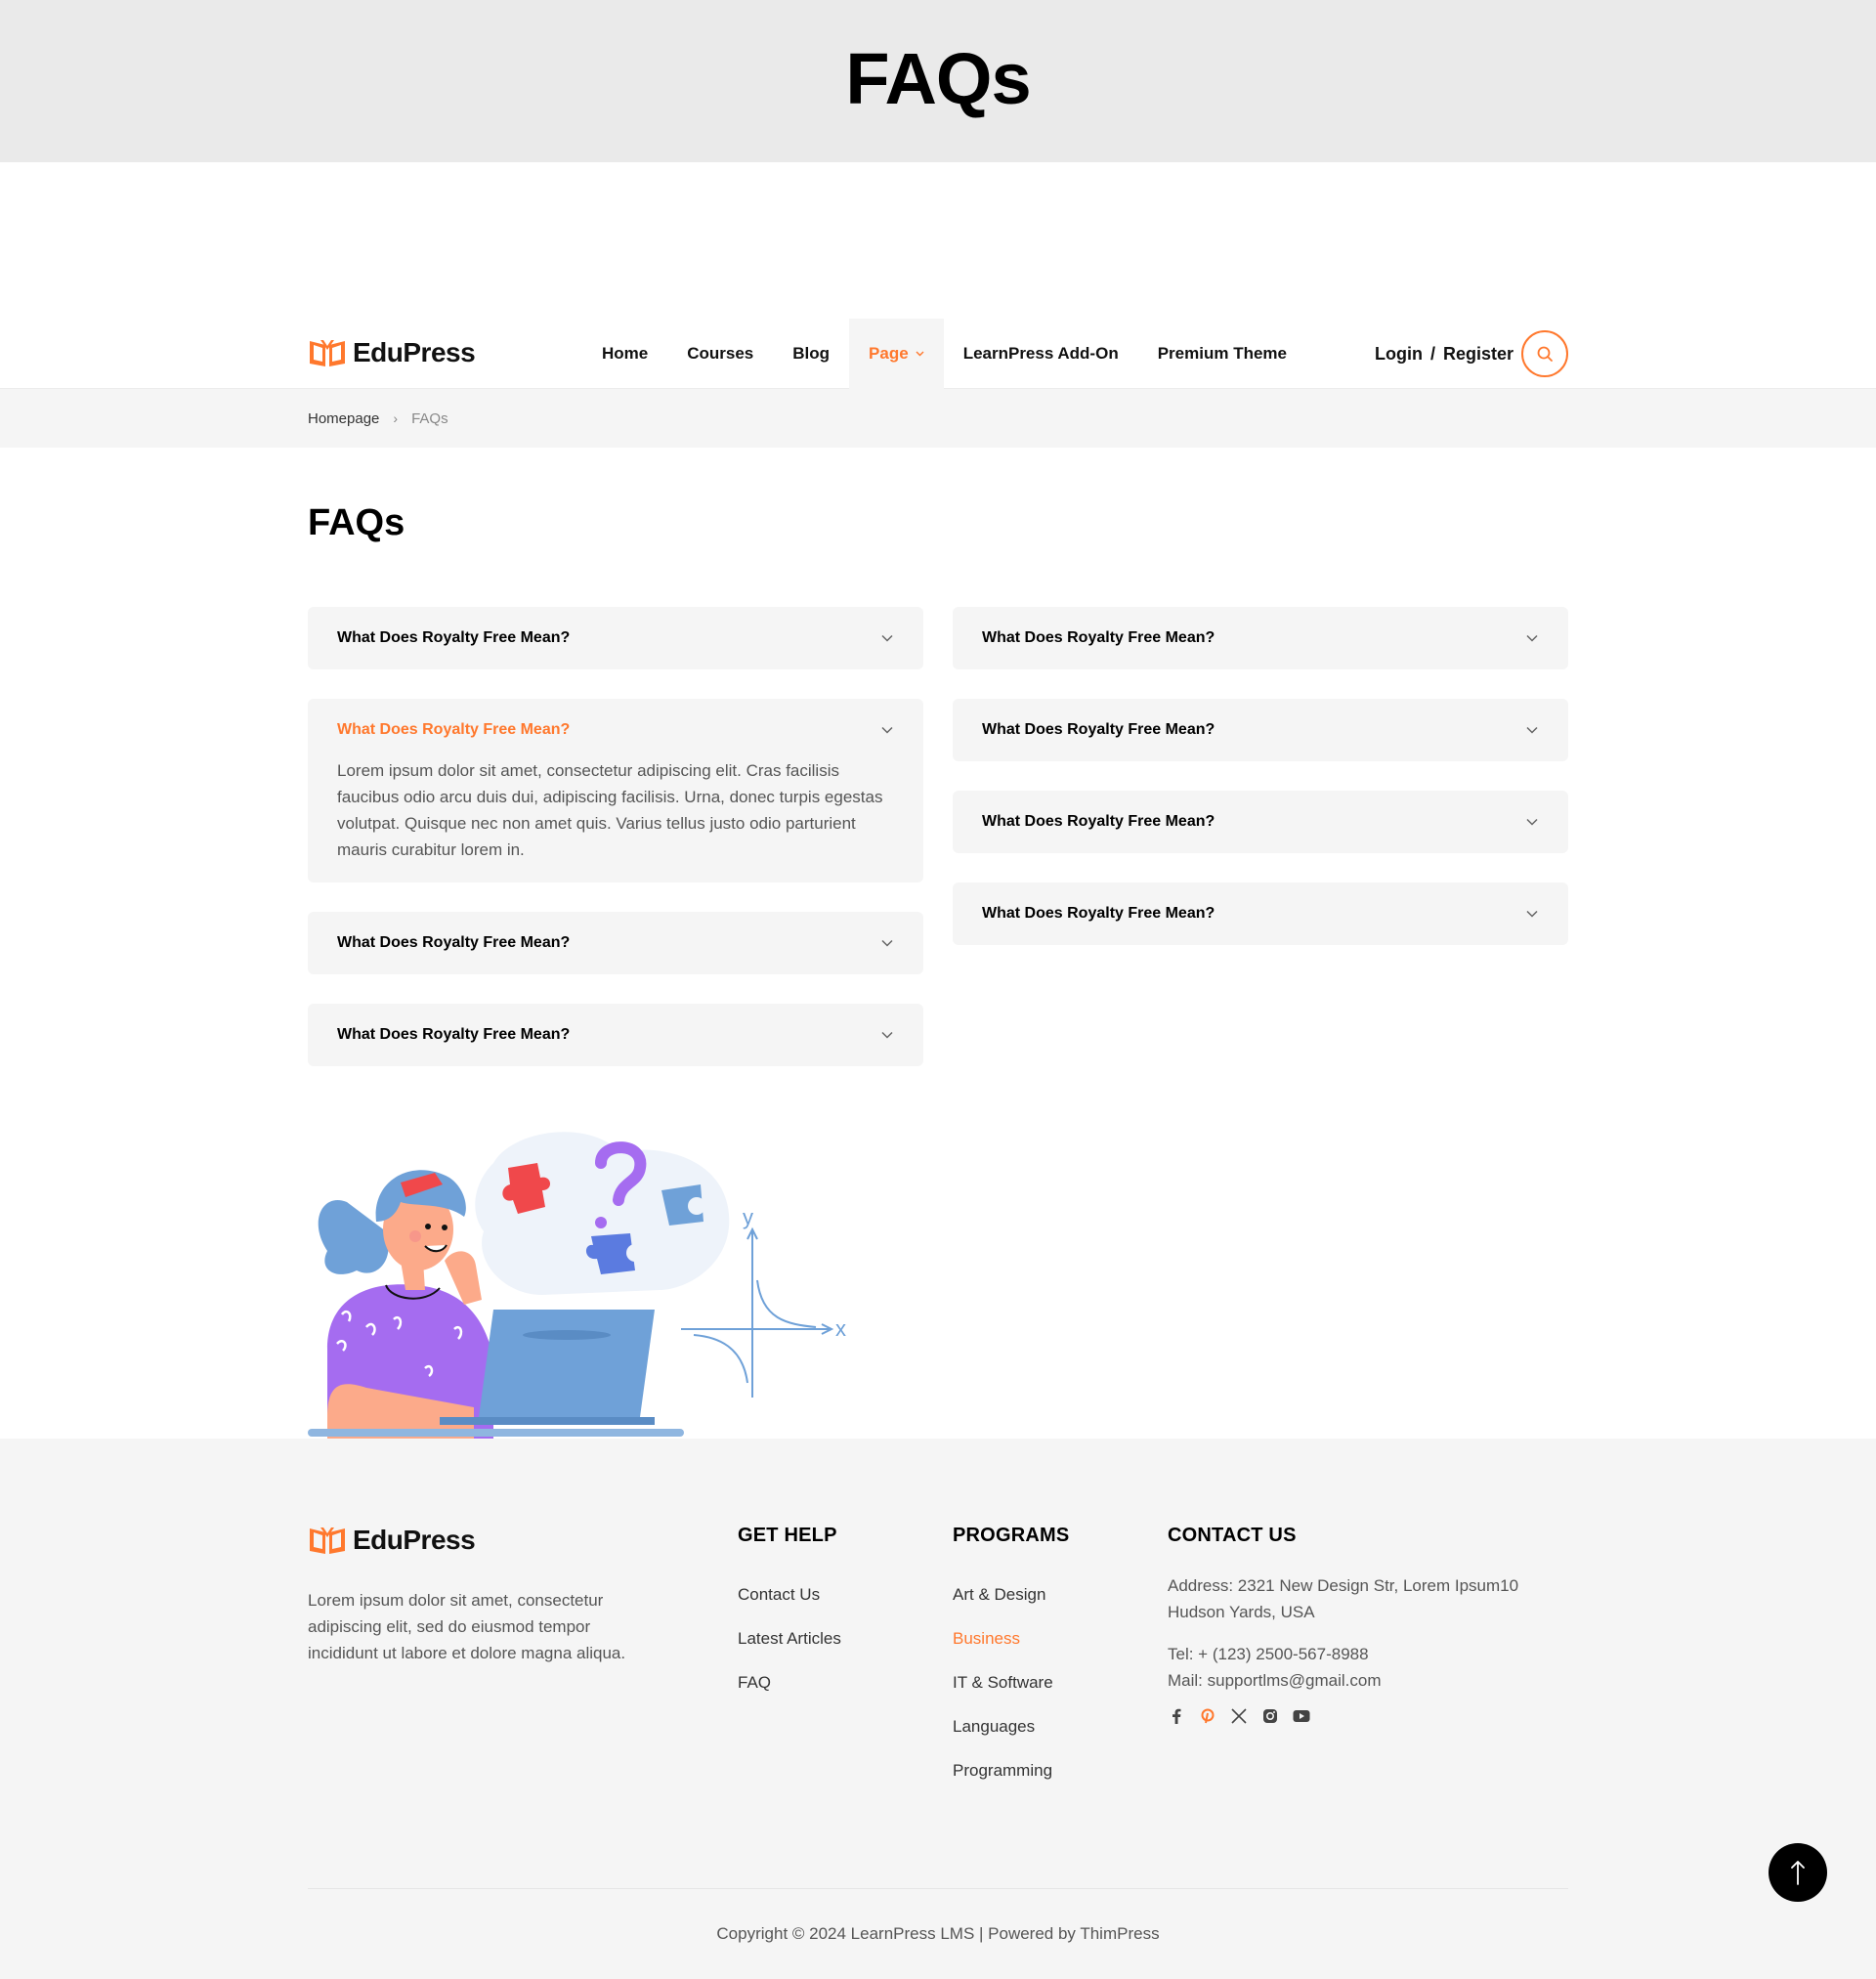 This screenshot has width=1876, height=1979. Describe the element at coordinates (1011, 1594) in the screenshot. I see `footer-link-art-design: Art & Design` at that location.